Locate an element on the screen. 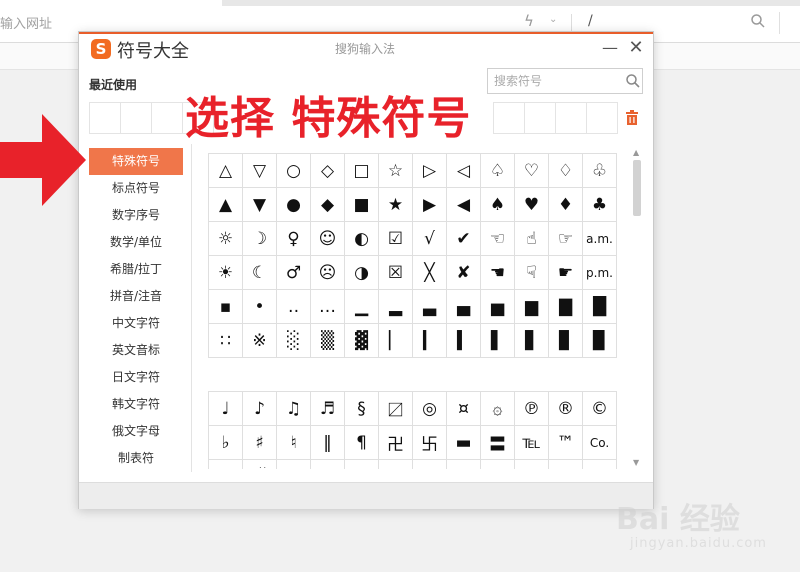 This screenshot has height=572, width=800. category-item: 中文字符 is located at coordinates (136, 323).